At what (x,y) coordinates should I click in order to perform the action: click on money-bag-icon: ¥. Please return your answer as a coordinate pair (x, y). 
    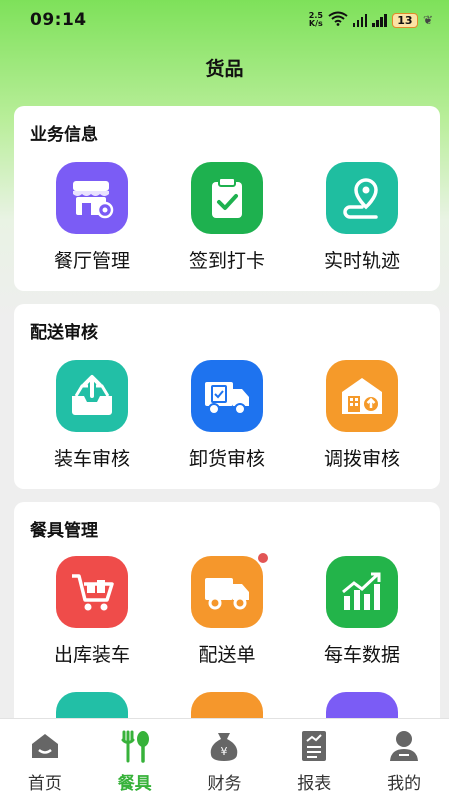
    Looking at the image, I should click on (224, 746).